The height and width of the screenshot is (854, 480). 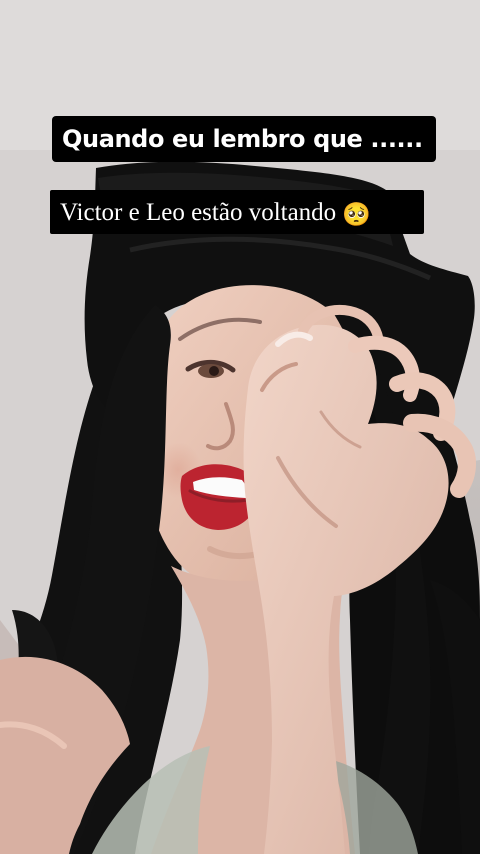 I want to click on pleading-face-emoji-icon: 🥺, so click(x=356, y=215).